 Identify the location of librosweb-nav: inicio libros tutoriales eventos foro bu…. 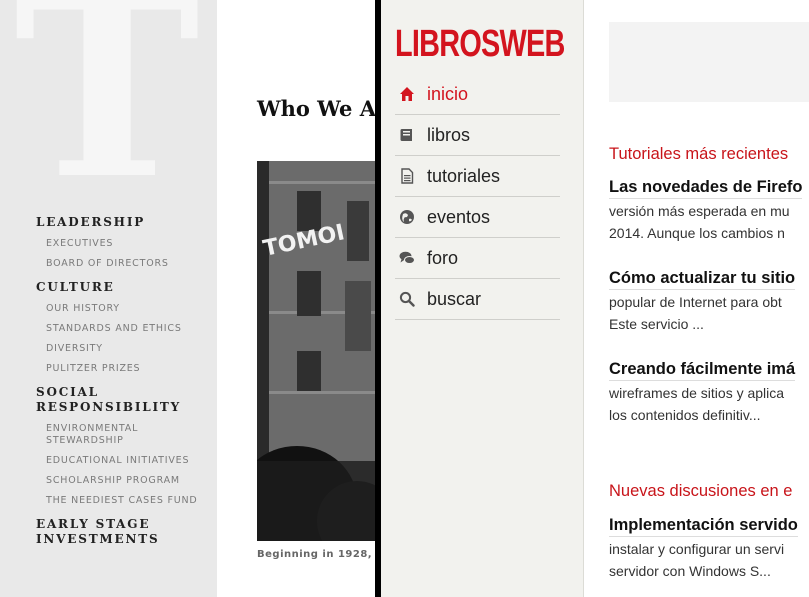
(477, 197).